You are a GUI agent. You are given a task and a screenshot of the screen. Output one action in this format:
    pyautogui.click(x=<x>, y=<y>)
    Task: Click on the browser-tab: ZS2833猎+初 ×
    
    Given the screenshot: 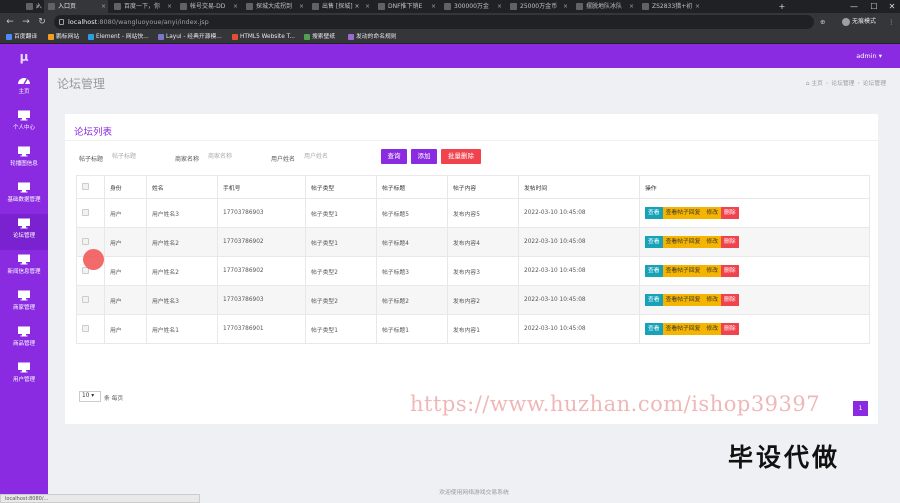 What is the action you would take?
    pyautogui.click(x=670, y=6)
    